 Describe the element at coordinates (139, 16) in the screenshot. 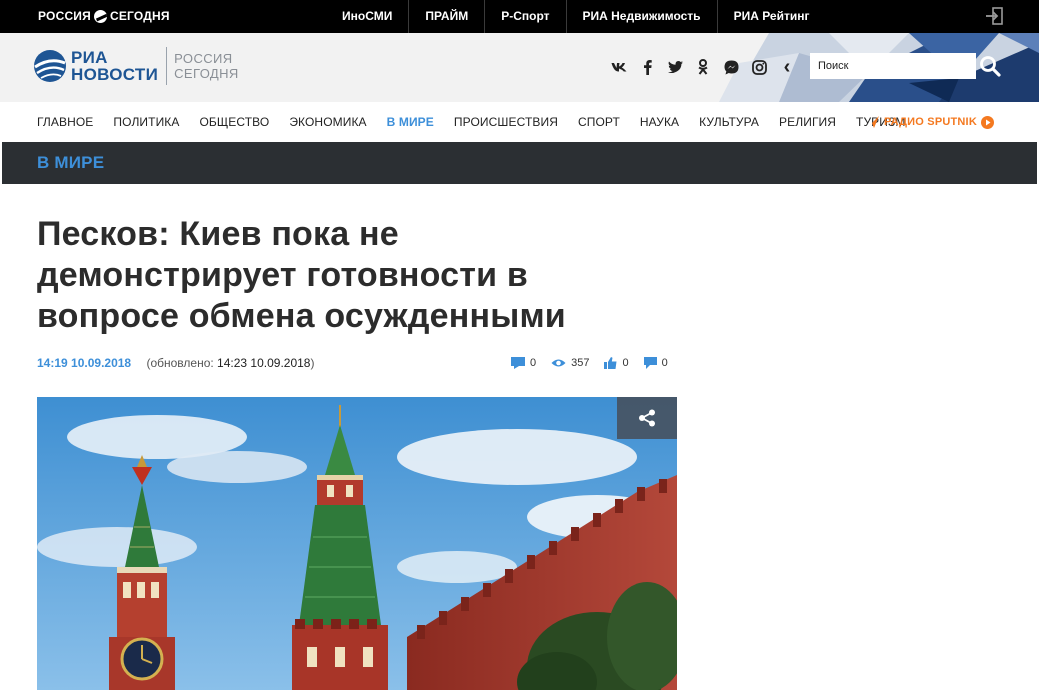

I see `logo-word-segodnya: СЕГОДНЯ` at that location.